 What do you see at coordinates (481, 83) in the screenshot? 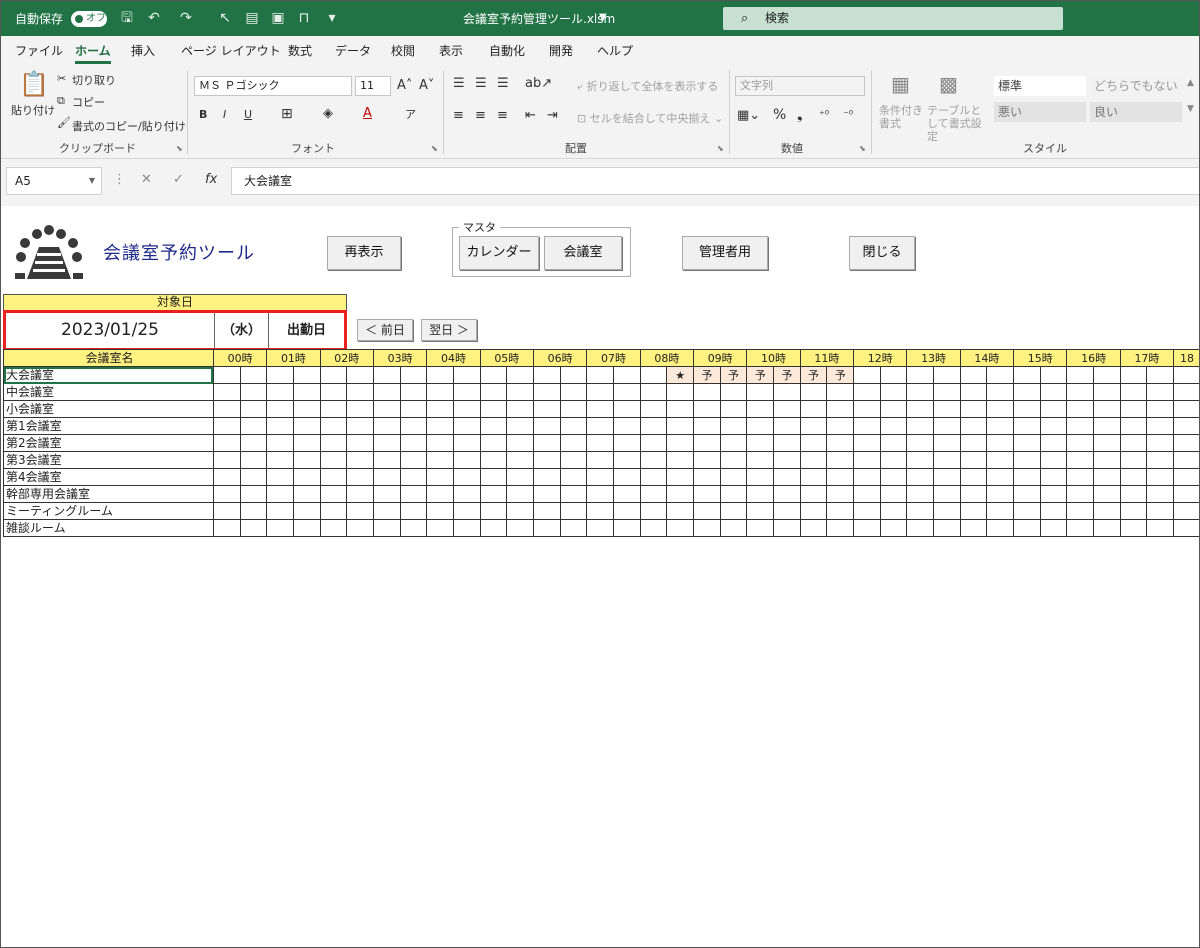
I see `align-middle-icon: ☰` at bounding box center [481, 83].